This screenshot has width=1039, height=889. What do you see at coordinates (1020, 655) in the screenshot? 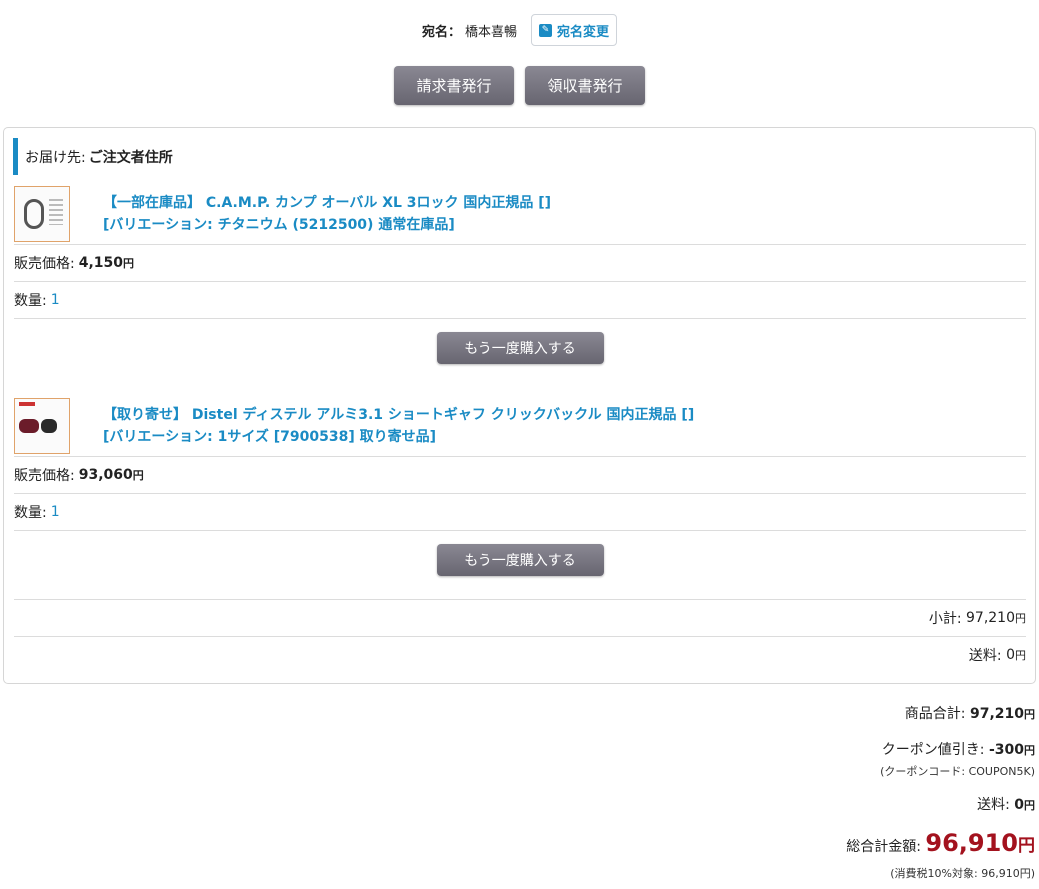
I see `panel-shipping-yen: 円` at bounding box center [1020, 655].